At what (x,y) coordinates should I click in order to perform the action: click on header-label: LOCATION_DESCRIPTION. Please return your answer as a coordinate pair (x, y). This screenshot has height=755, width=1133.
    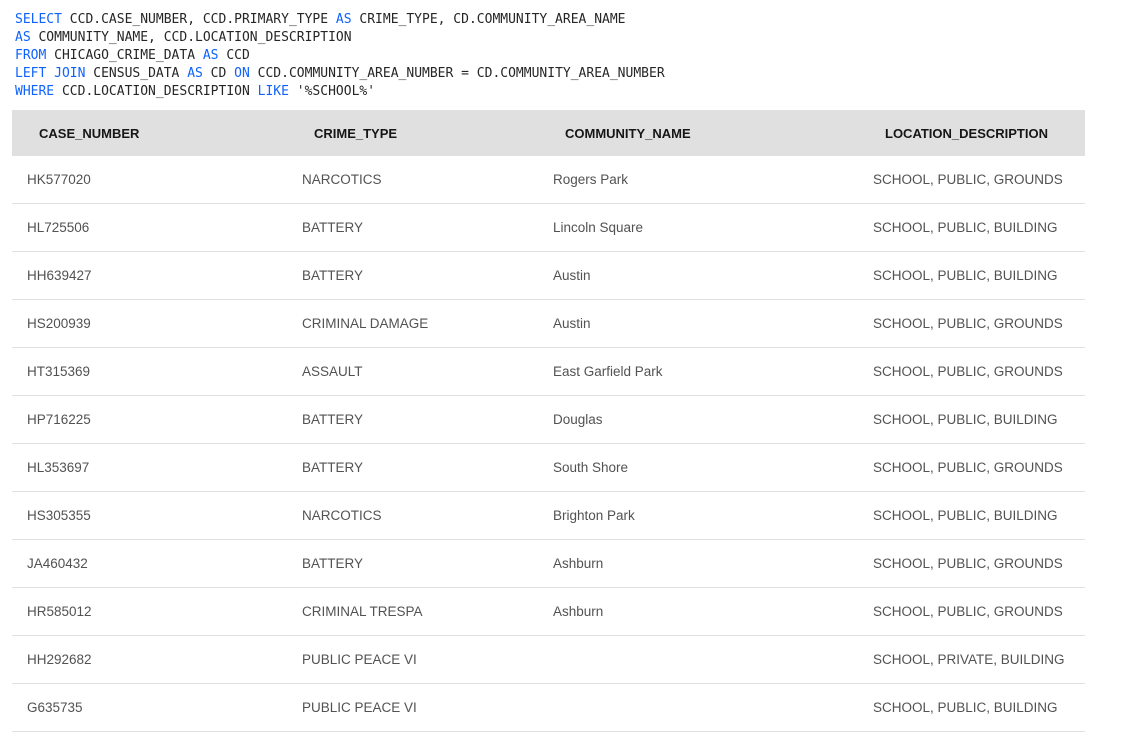
    Looking at the image, I should click on (966, 133).